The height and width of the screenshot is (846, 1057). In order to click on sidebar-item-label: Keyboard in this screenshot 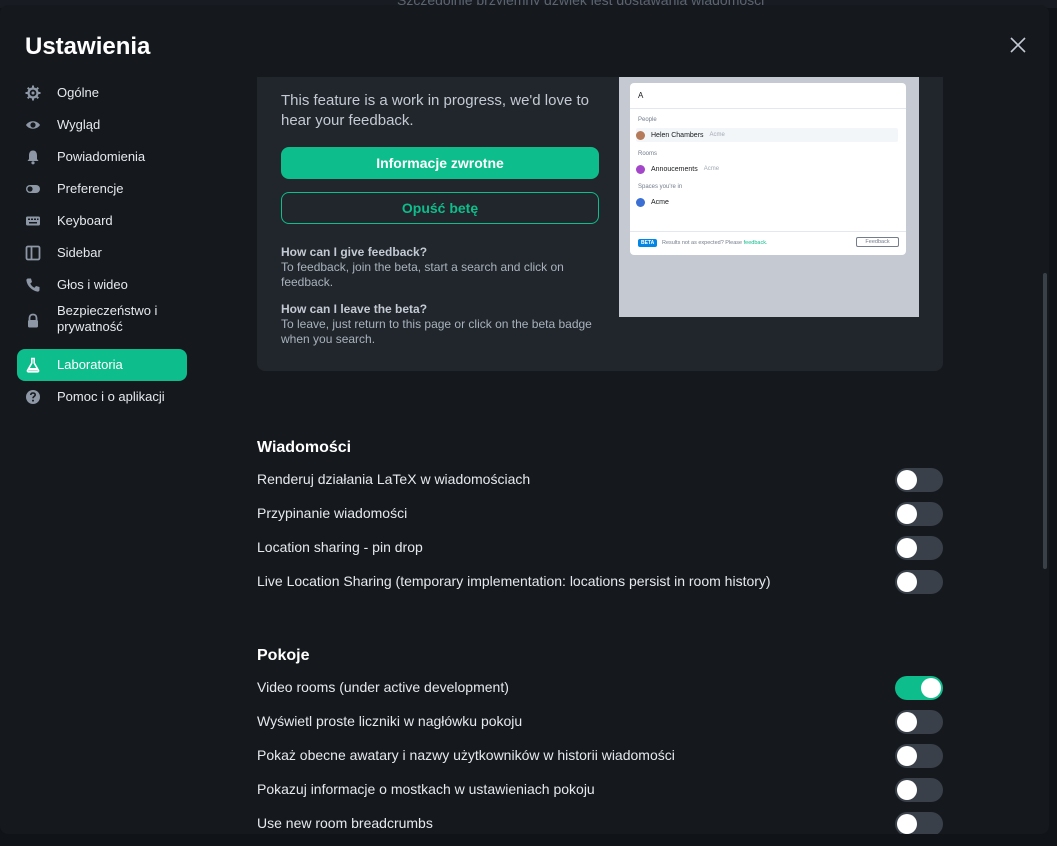, I will do `click(85, 220)`.